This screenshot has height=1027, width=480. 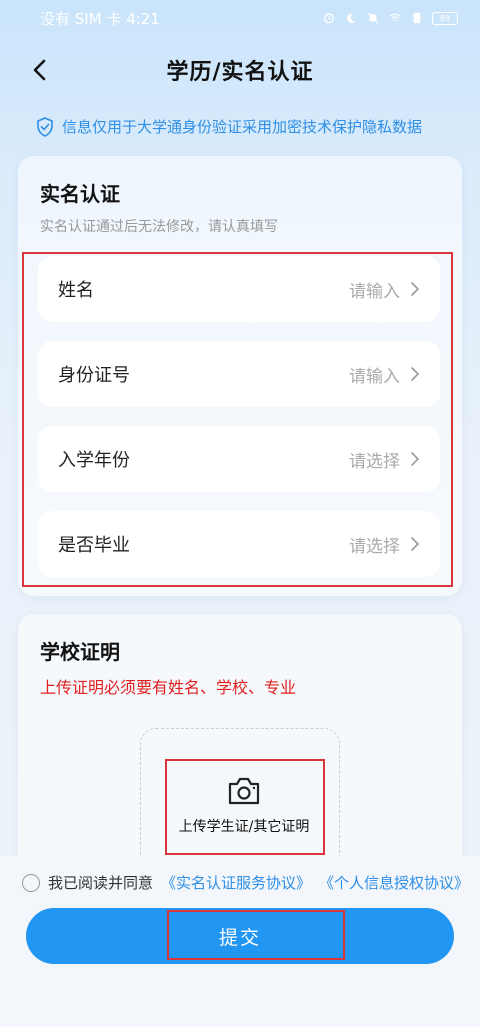 I want to click on upload-button: 上传学生证/其它证明, so click(x=244, y=806).